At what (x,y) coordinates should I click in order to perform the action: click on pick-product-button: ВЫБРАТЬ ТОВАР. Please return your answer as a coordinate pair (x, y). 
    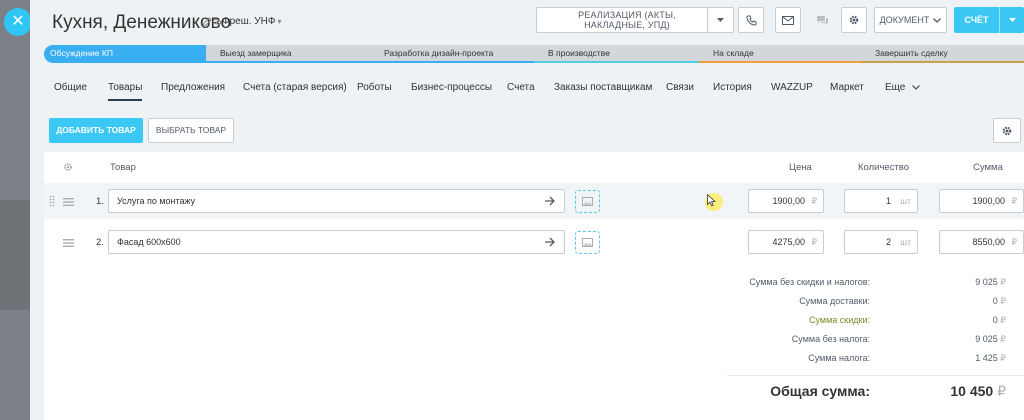
    Looking at the image, I should click on (191, 130).